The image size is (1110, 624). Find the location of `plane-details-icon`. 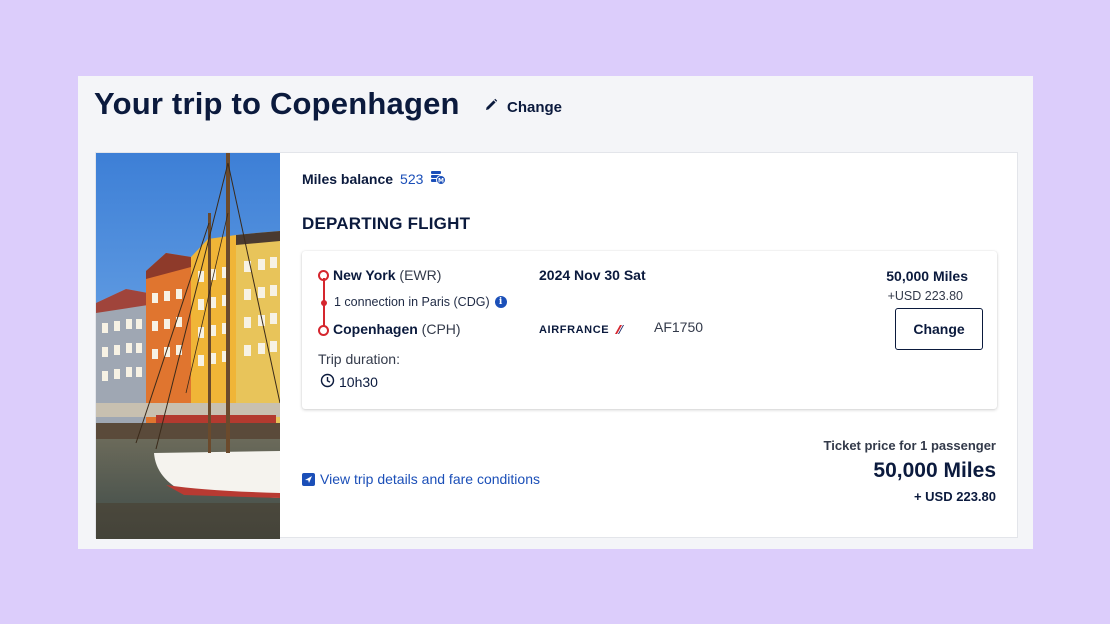

plane-details-icon is located at coordinates (308, 479).